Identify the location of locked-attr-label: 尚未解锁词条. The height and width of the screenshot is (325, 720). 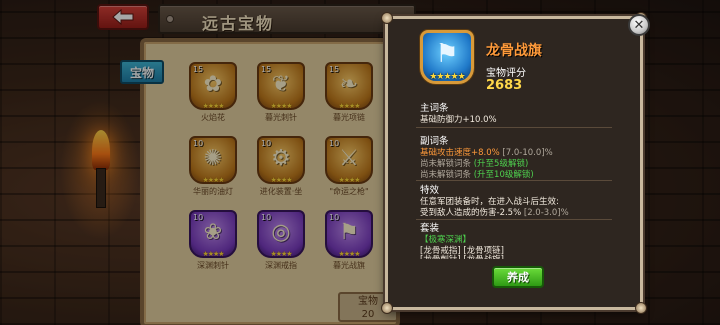
(446, 175).